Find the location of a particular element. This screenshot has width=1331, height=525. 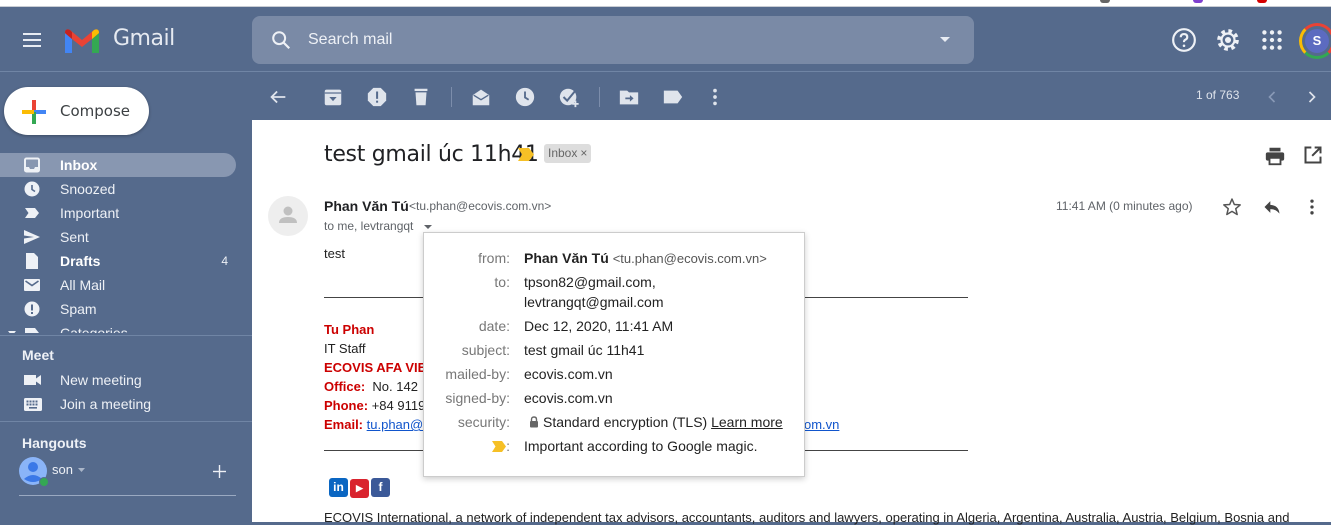

sidebar-item-inbox: Inbox is located at coordinates (118, 165).